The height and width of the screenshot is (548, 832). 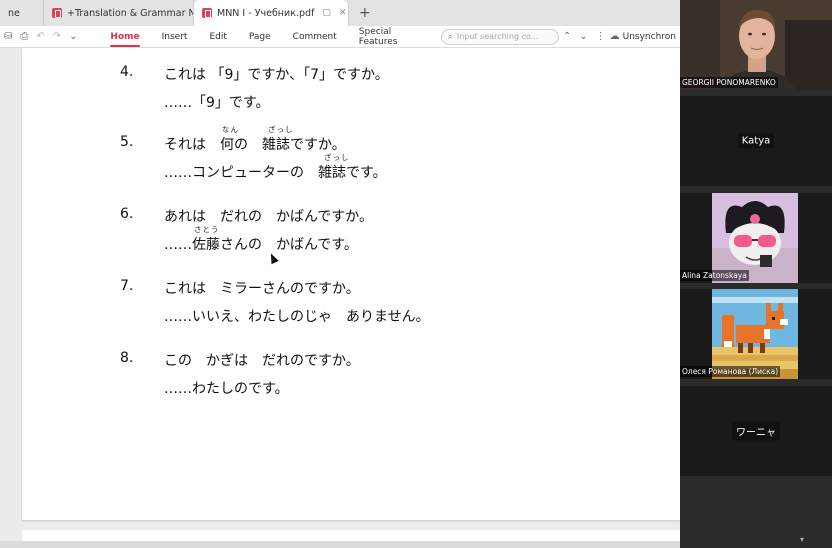 What do you see at coordinates (450, 36) in the screenshot?
I see `search-icon: ⌕` at bounding box center [450, 36].